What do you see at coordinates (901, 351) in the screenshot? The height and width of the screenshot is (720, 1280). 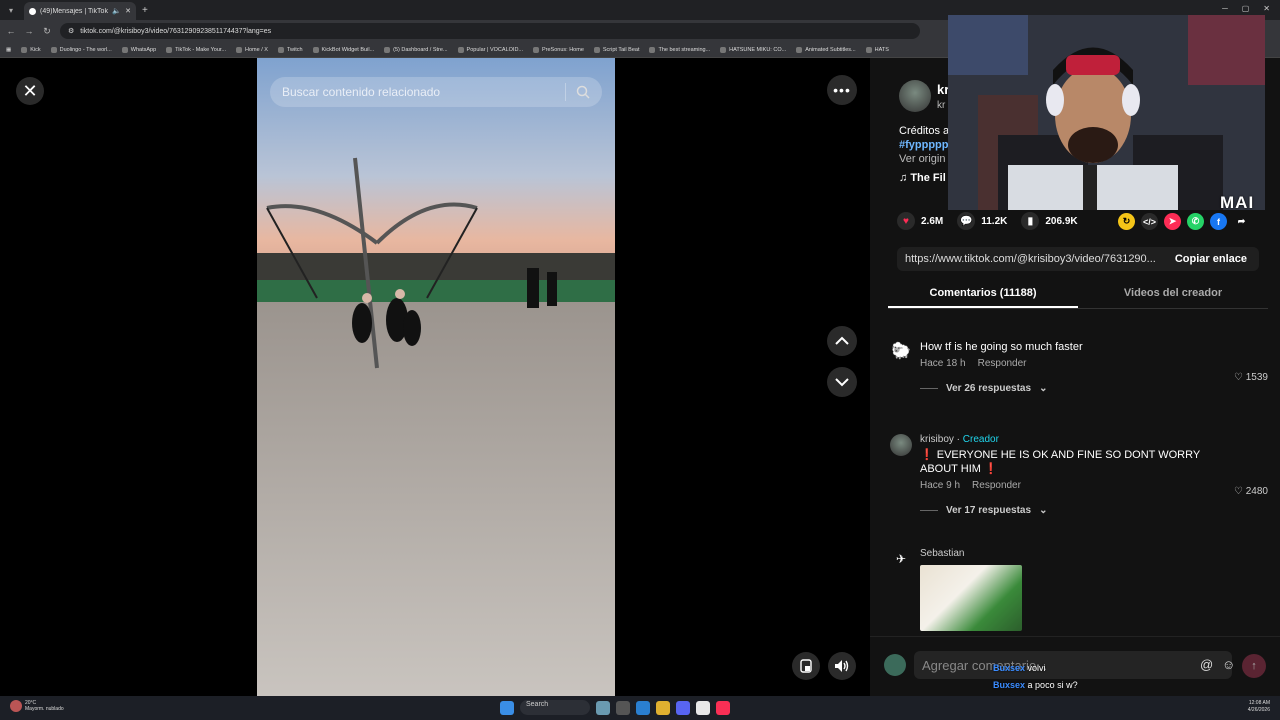 I see `commenter-avatar: 🐑` at bounding box center [901, 351].